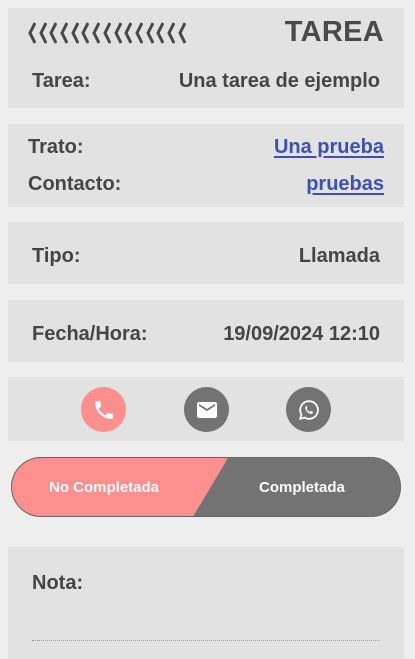 The height and width of the screenshot is (659, 415). What do you see at coordinates (75, 184) in the screenshot?
I see `contacto-label: Contacto:` at bounding box center [75, 184].